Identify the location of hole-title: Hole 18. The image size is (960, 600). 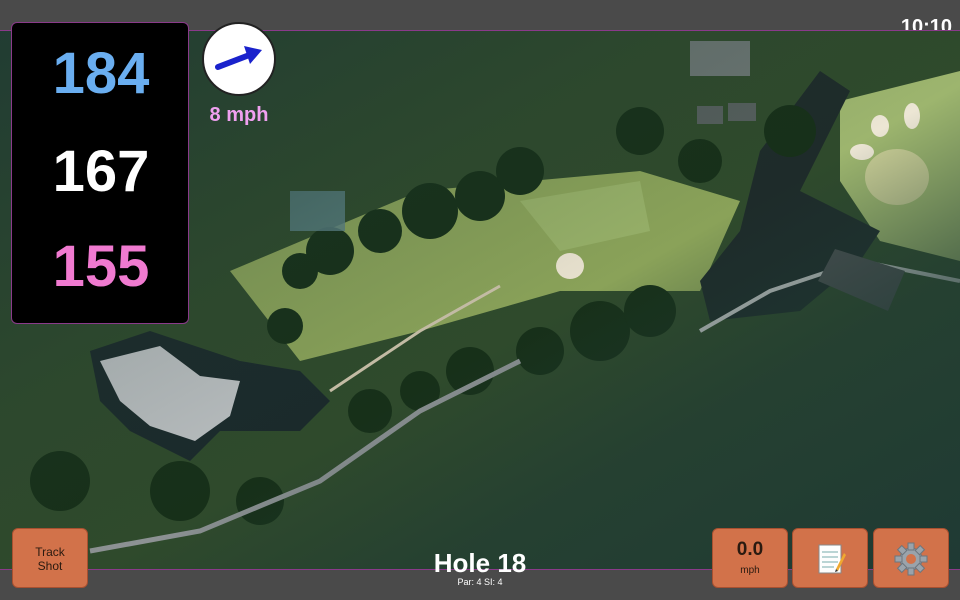
(480, 563).